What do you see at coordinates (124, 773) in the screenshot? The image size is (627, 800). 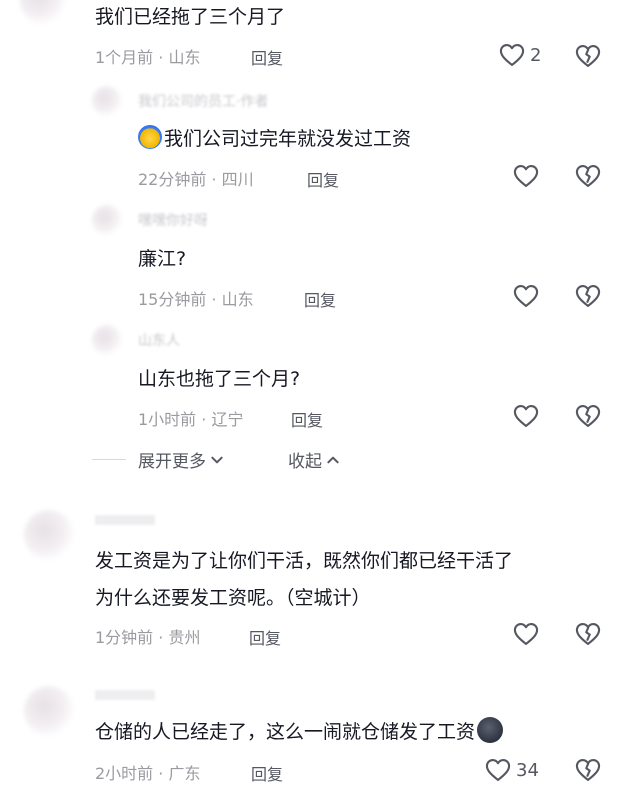 I see `comment-time: 2小时前` at bounding box center [124, 773].